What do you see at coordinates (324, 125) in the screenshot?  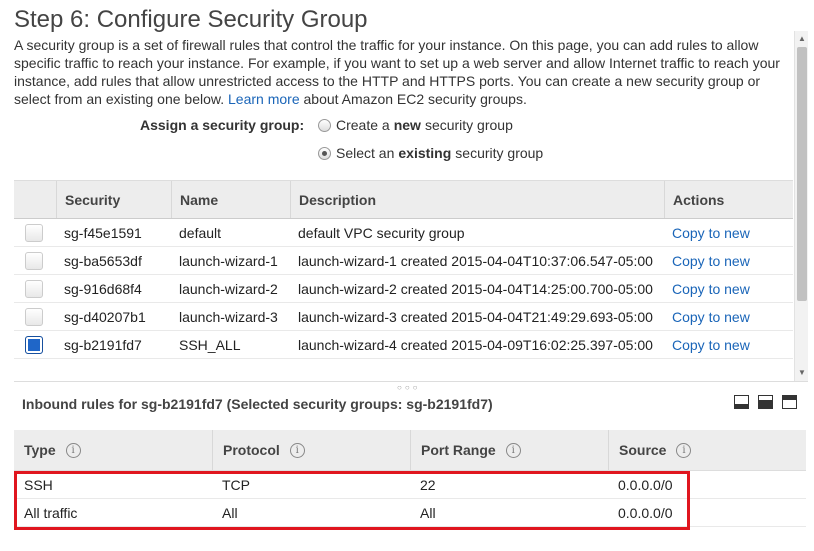 I see `radio-button` at bounding box center [324, 125].